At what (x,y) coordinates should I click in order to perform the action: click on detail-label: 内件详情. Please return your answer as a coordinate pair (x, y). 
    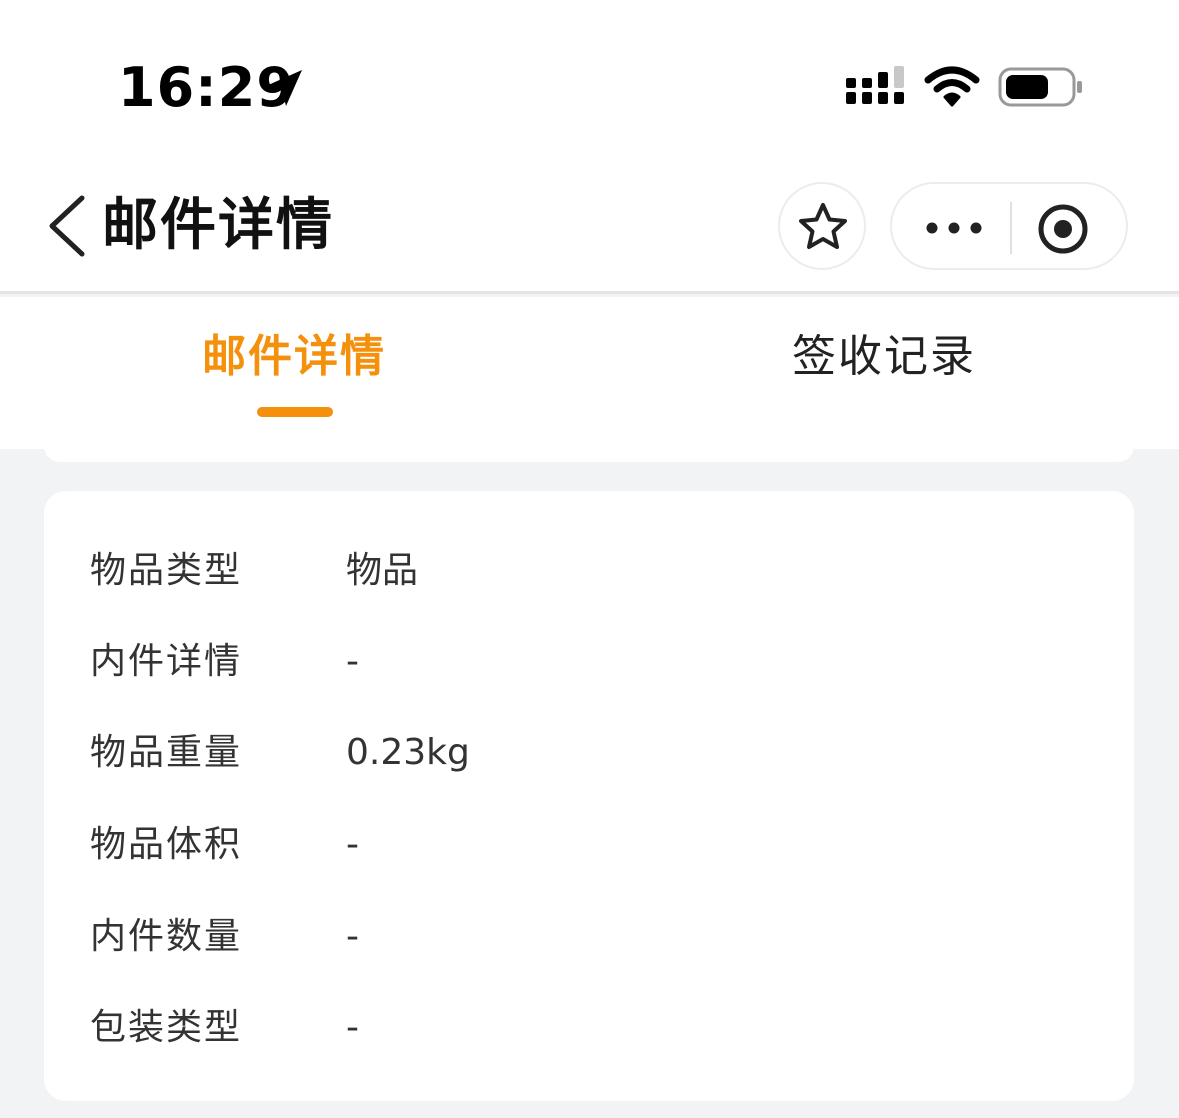
    Looking at the image, I should click on (166, 661).